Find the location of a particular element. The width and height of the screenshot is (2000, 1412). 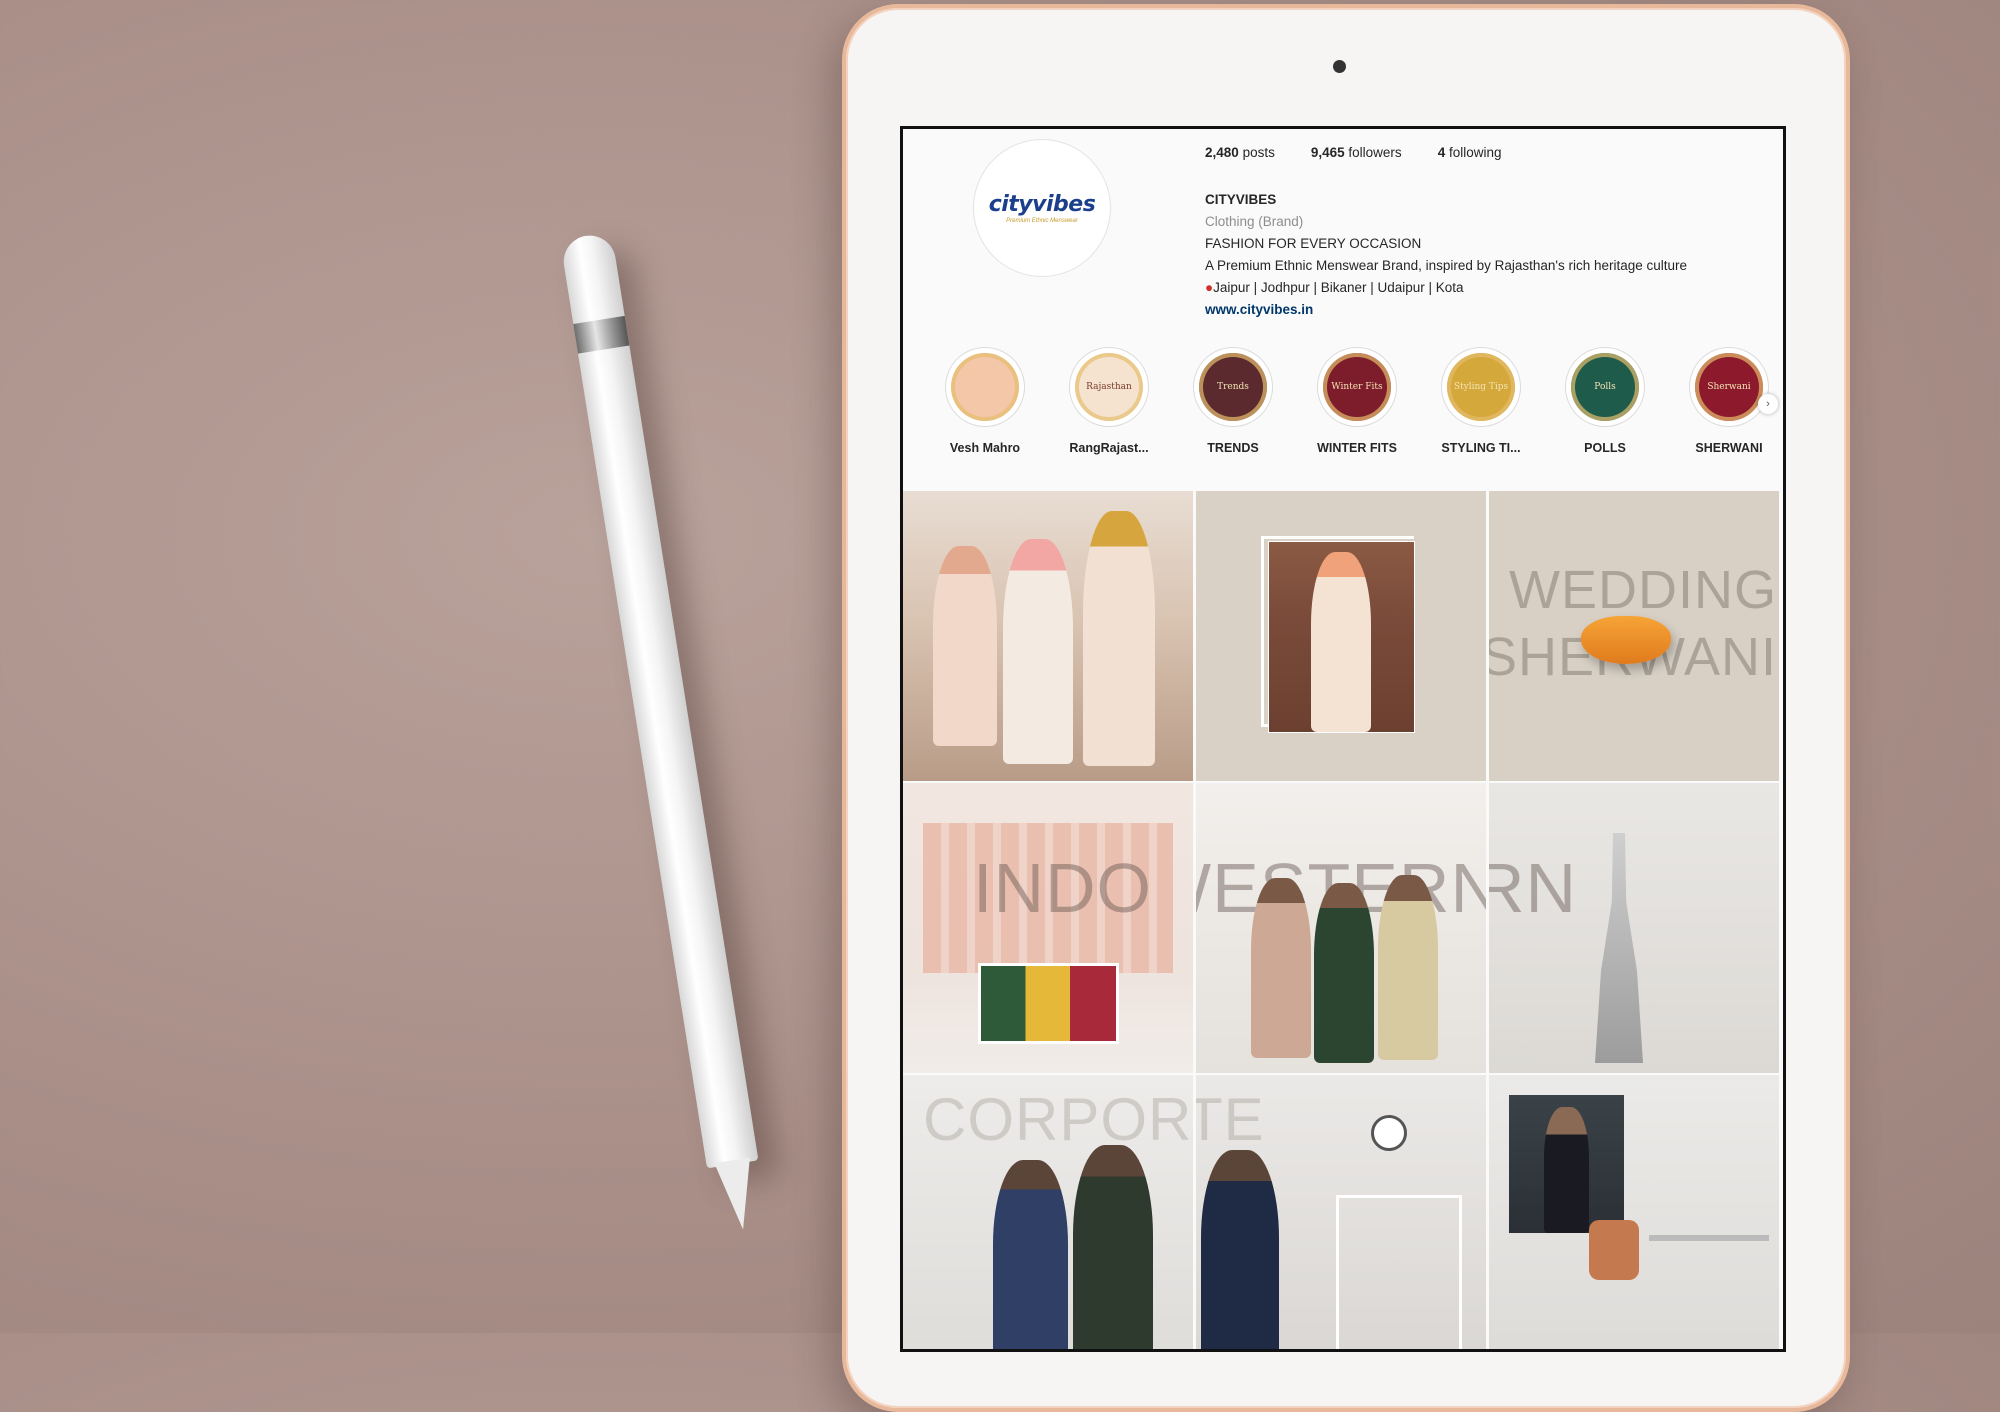

post-image-doorframe is located at coordinates (1399, 1272).